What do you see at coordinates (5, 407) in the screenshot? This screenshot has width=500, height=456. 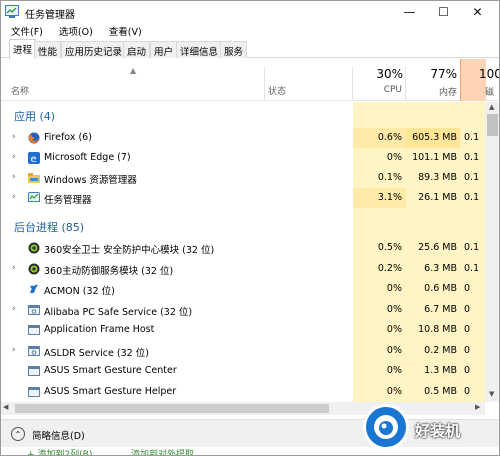 I see `scroll-left-icon: ◀` at bounding box center [5, 407].